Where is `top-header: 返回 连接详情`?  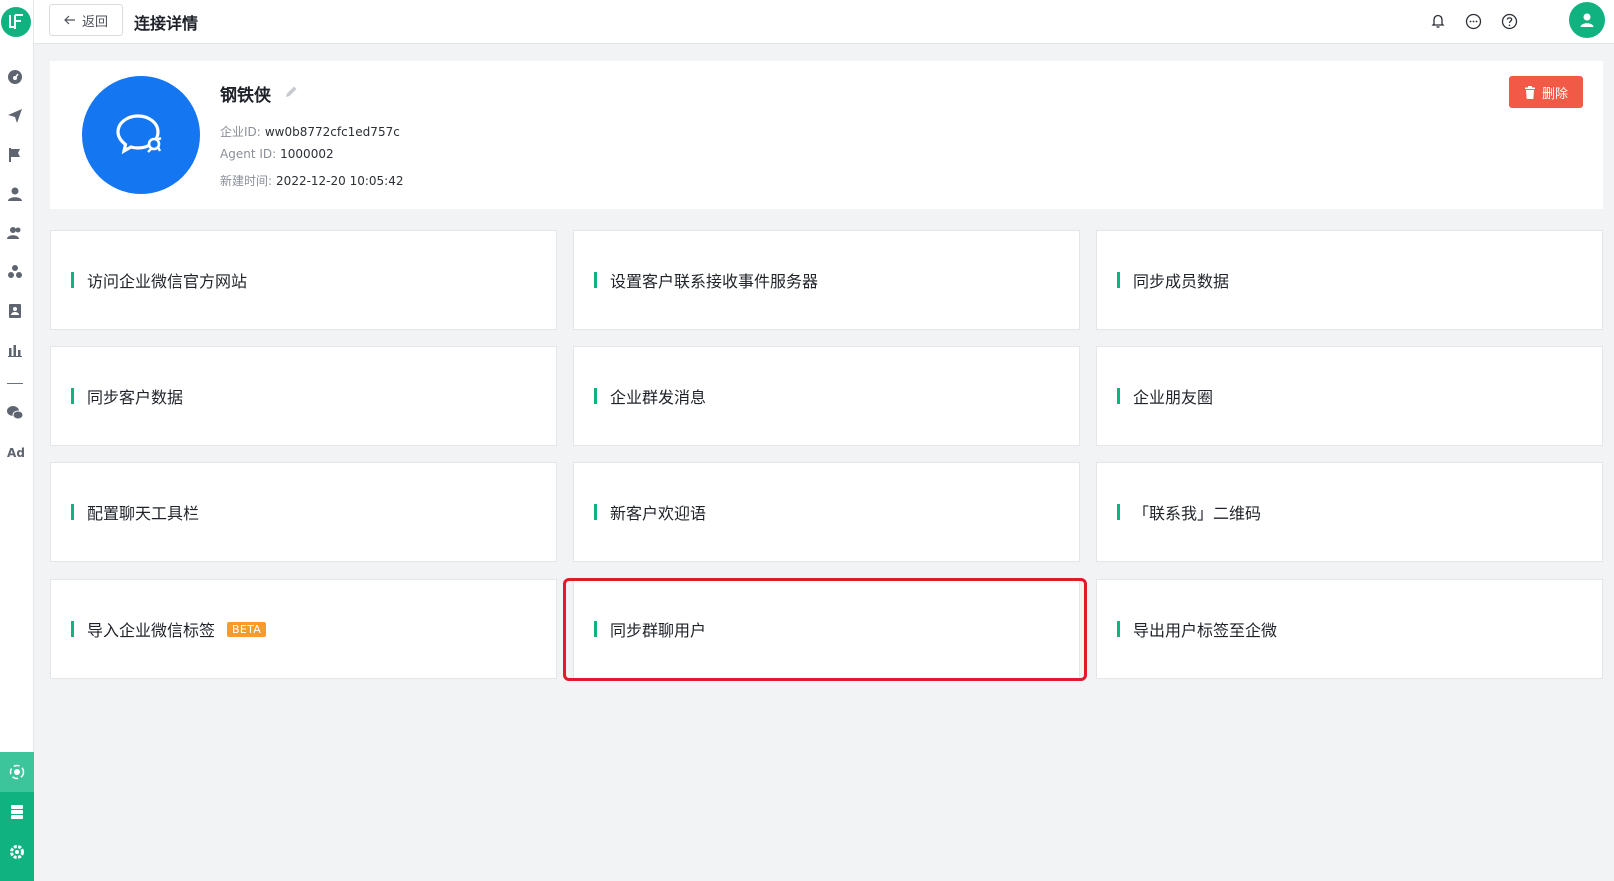 top-header: 返回 连接详情 is located at coordinates (824, 22).